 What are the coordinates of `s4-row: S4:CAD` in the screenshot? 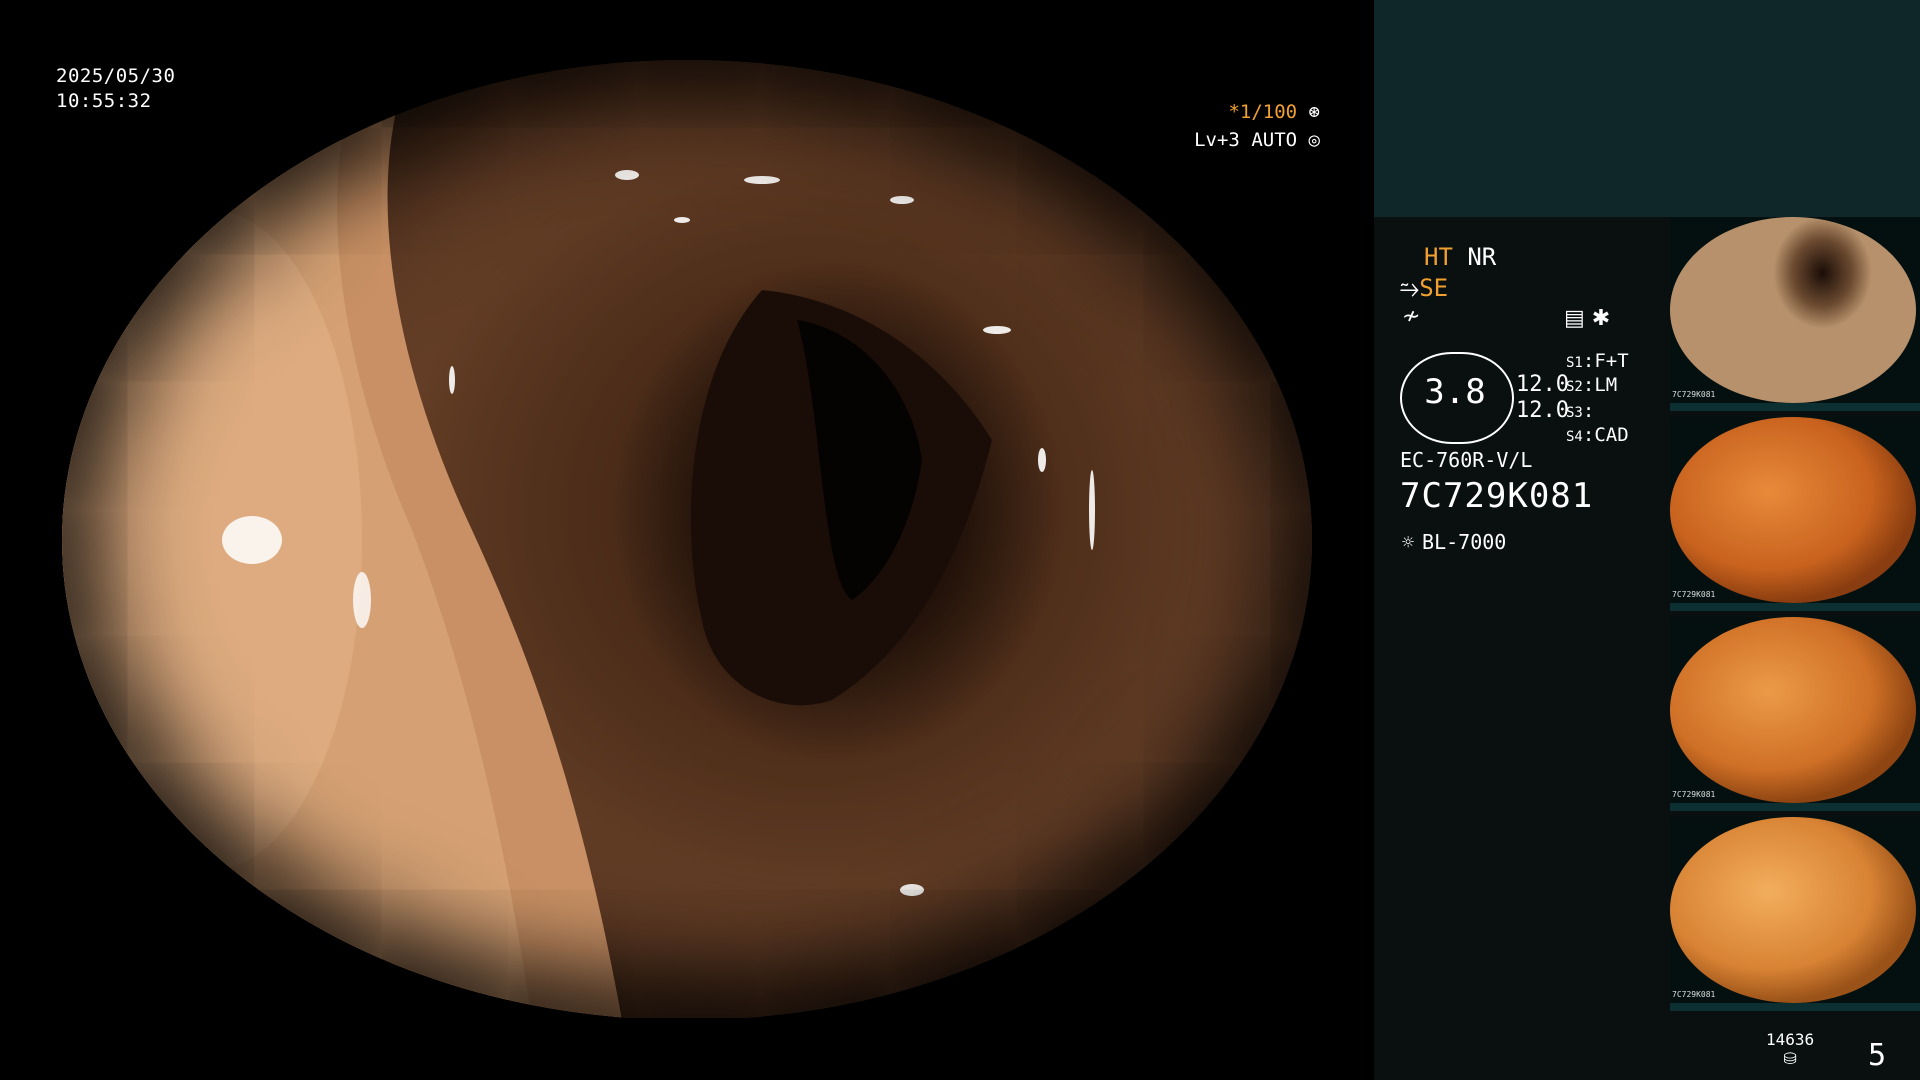 It's located at (1597, 435).